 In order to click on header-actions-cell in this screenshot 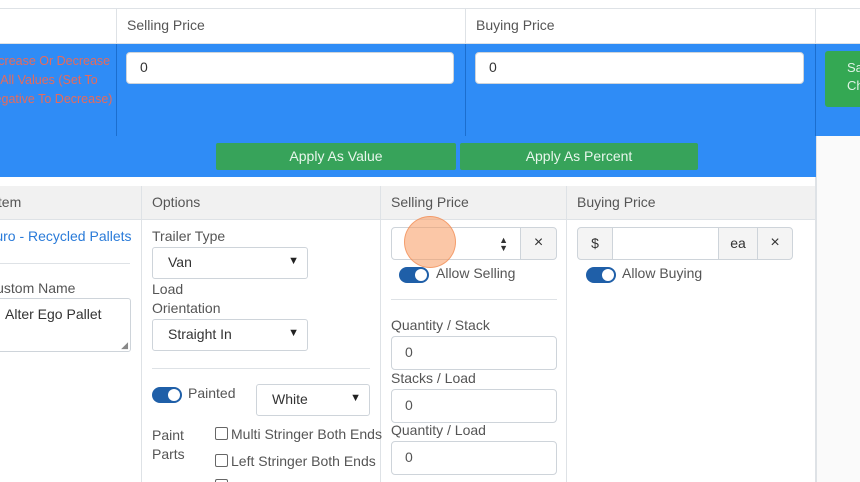, I will do `click(837, 26)`.